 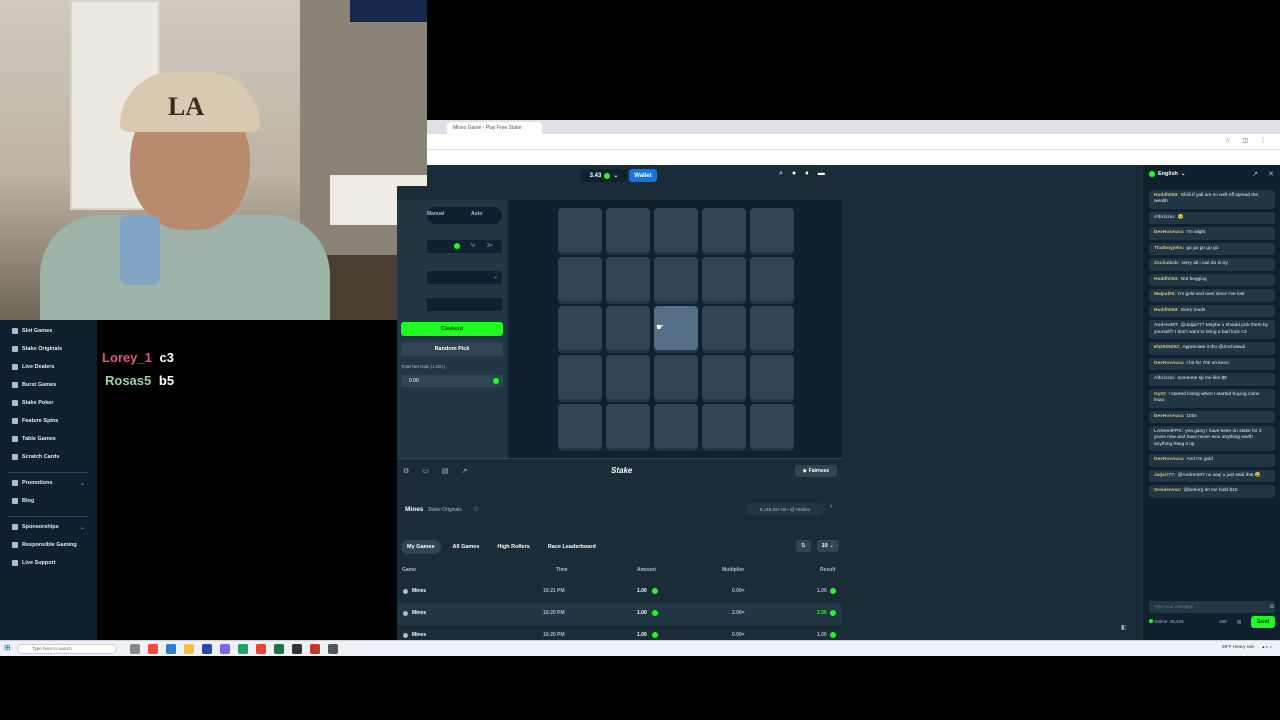 What do you see at coordinates (1160, 394) in the screenshot?
I see `chat-username: Gynt:` at bounding box center [1160, 394].